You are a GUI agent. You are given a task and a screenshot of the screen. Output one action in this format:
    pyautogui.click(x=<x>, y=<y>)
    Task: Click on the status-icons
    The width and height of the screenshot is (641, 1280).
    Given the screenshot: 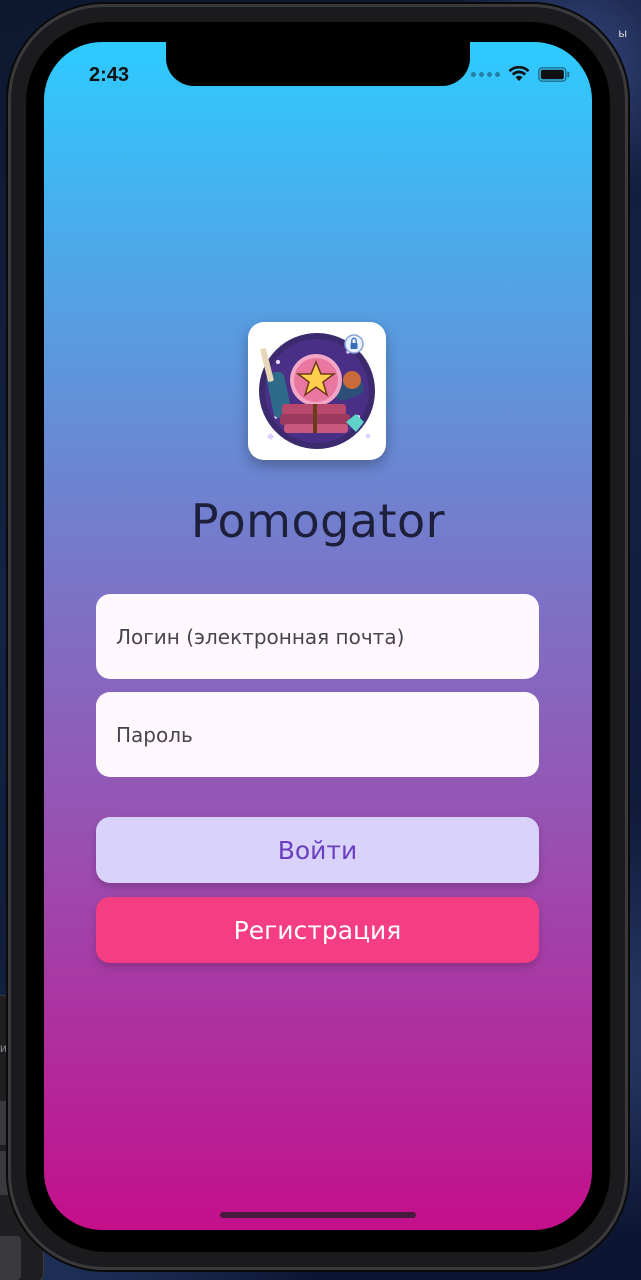 What is the action you would take?
    pyautogui.click(x=520, y=74)
    